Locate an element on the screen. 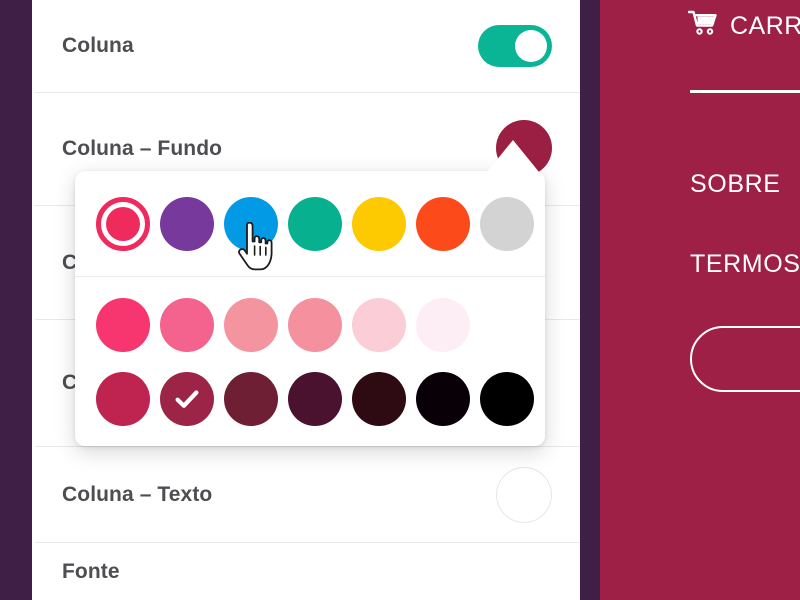 The height and width of the screenshot is (600, 800). shopping-cart-icon is located at coordinates (702, 26).